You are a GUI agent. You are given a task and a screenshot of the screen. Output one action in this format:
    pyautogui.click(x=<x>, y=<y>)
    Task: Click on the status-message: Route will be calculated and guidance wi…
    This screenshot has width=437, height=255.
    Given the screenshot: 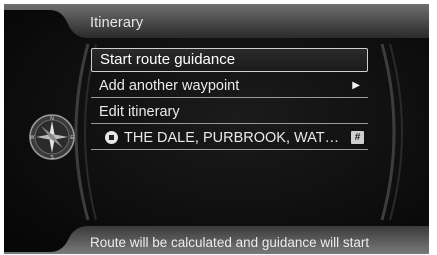 What is the action you would take?
    pyautogui.click(x=230, y=242)
    